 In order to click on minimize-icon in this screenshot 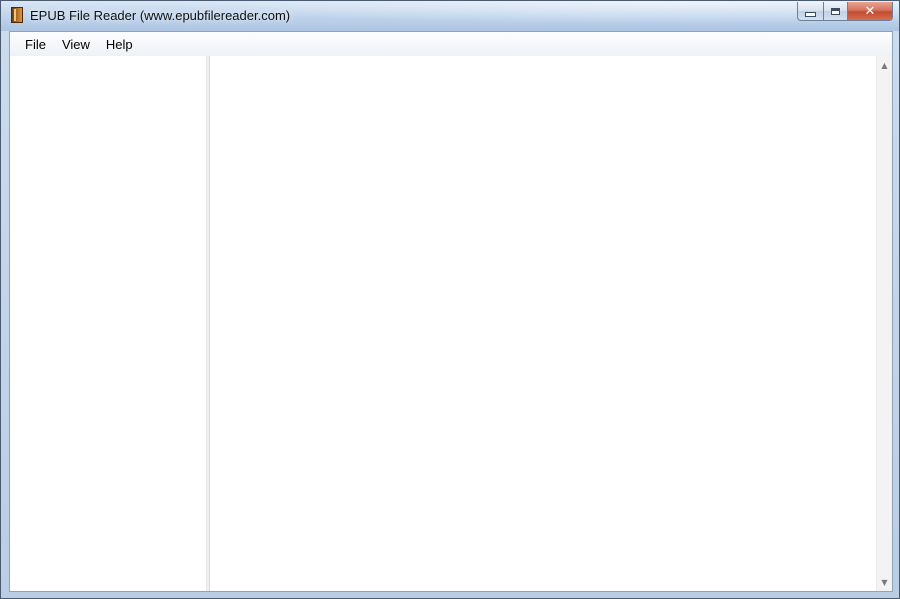, I will do `click(810, 14)`.